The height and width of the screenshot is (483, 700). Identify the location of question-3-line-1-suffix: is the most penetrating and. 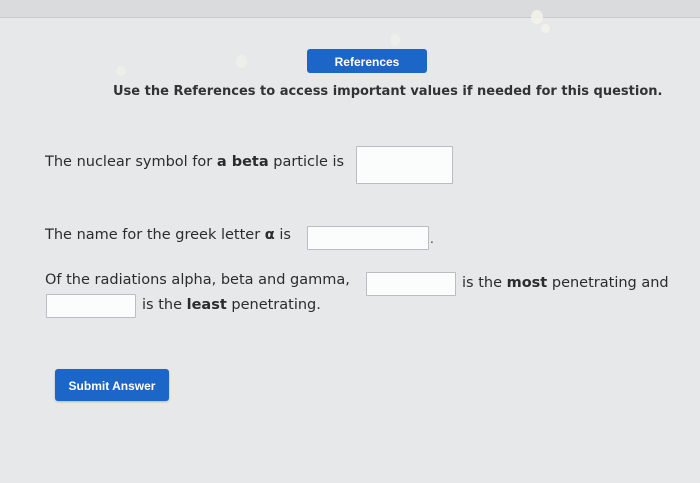
(565, 283).